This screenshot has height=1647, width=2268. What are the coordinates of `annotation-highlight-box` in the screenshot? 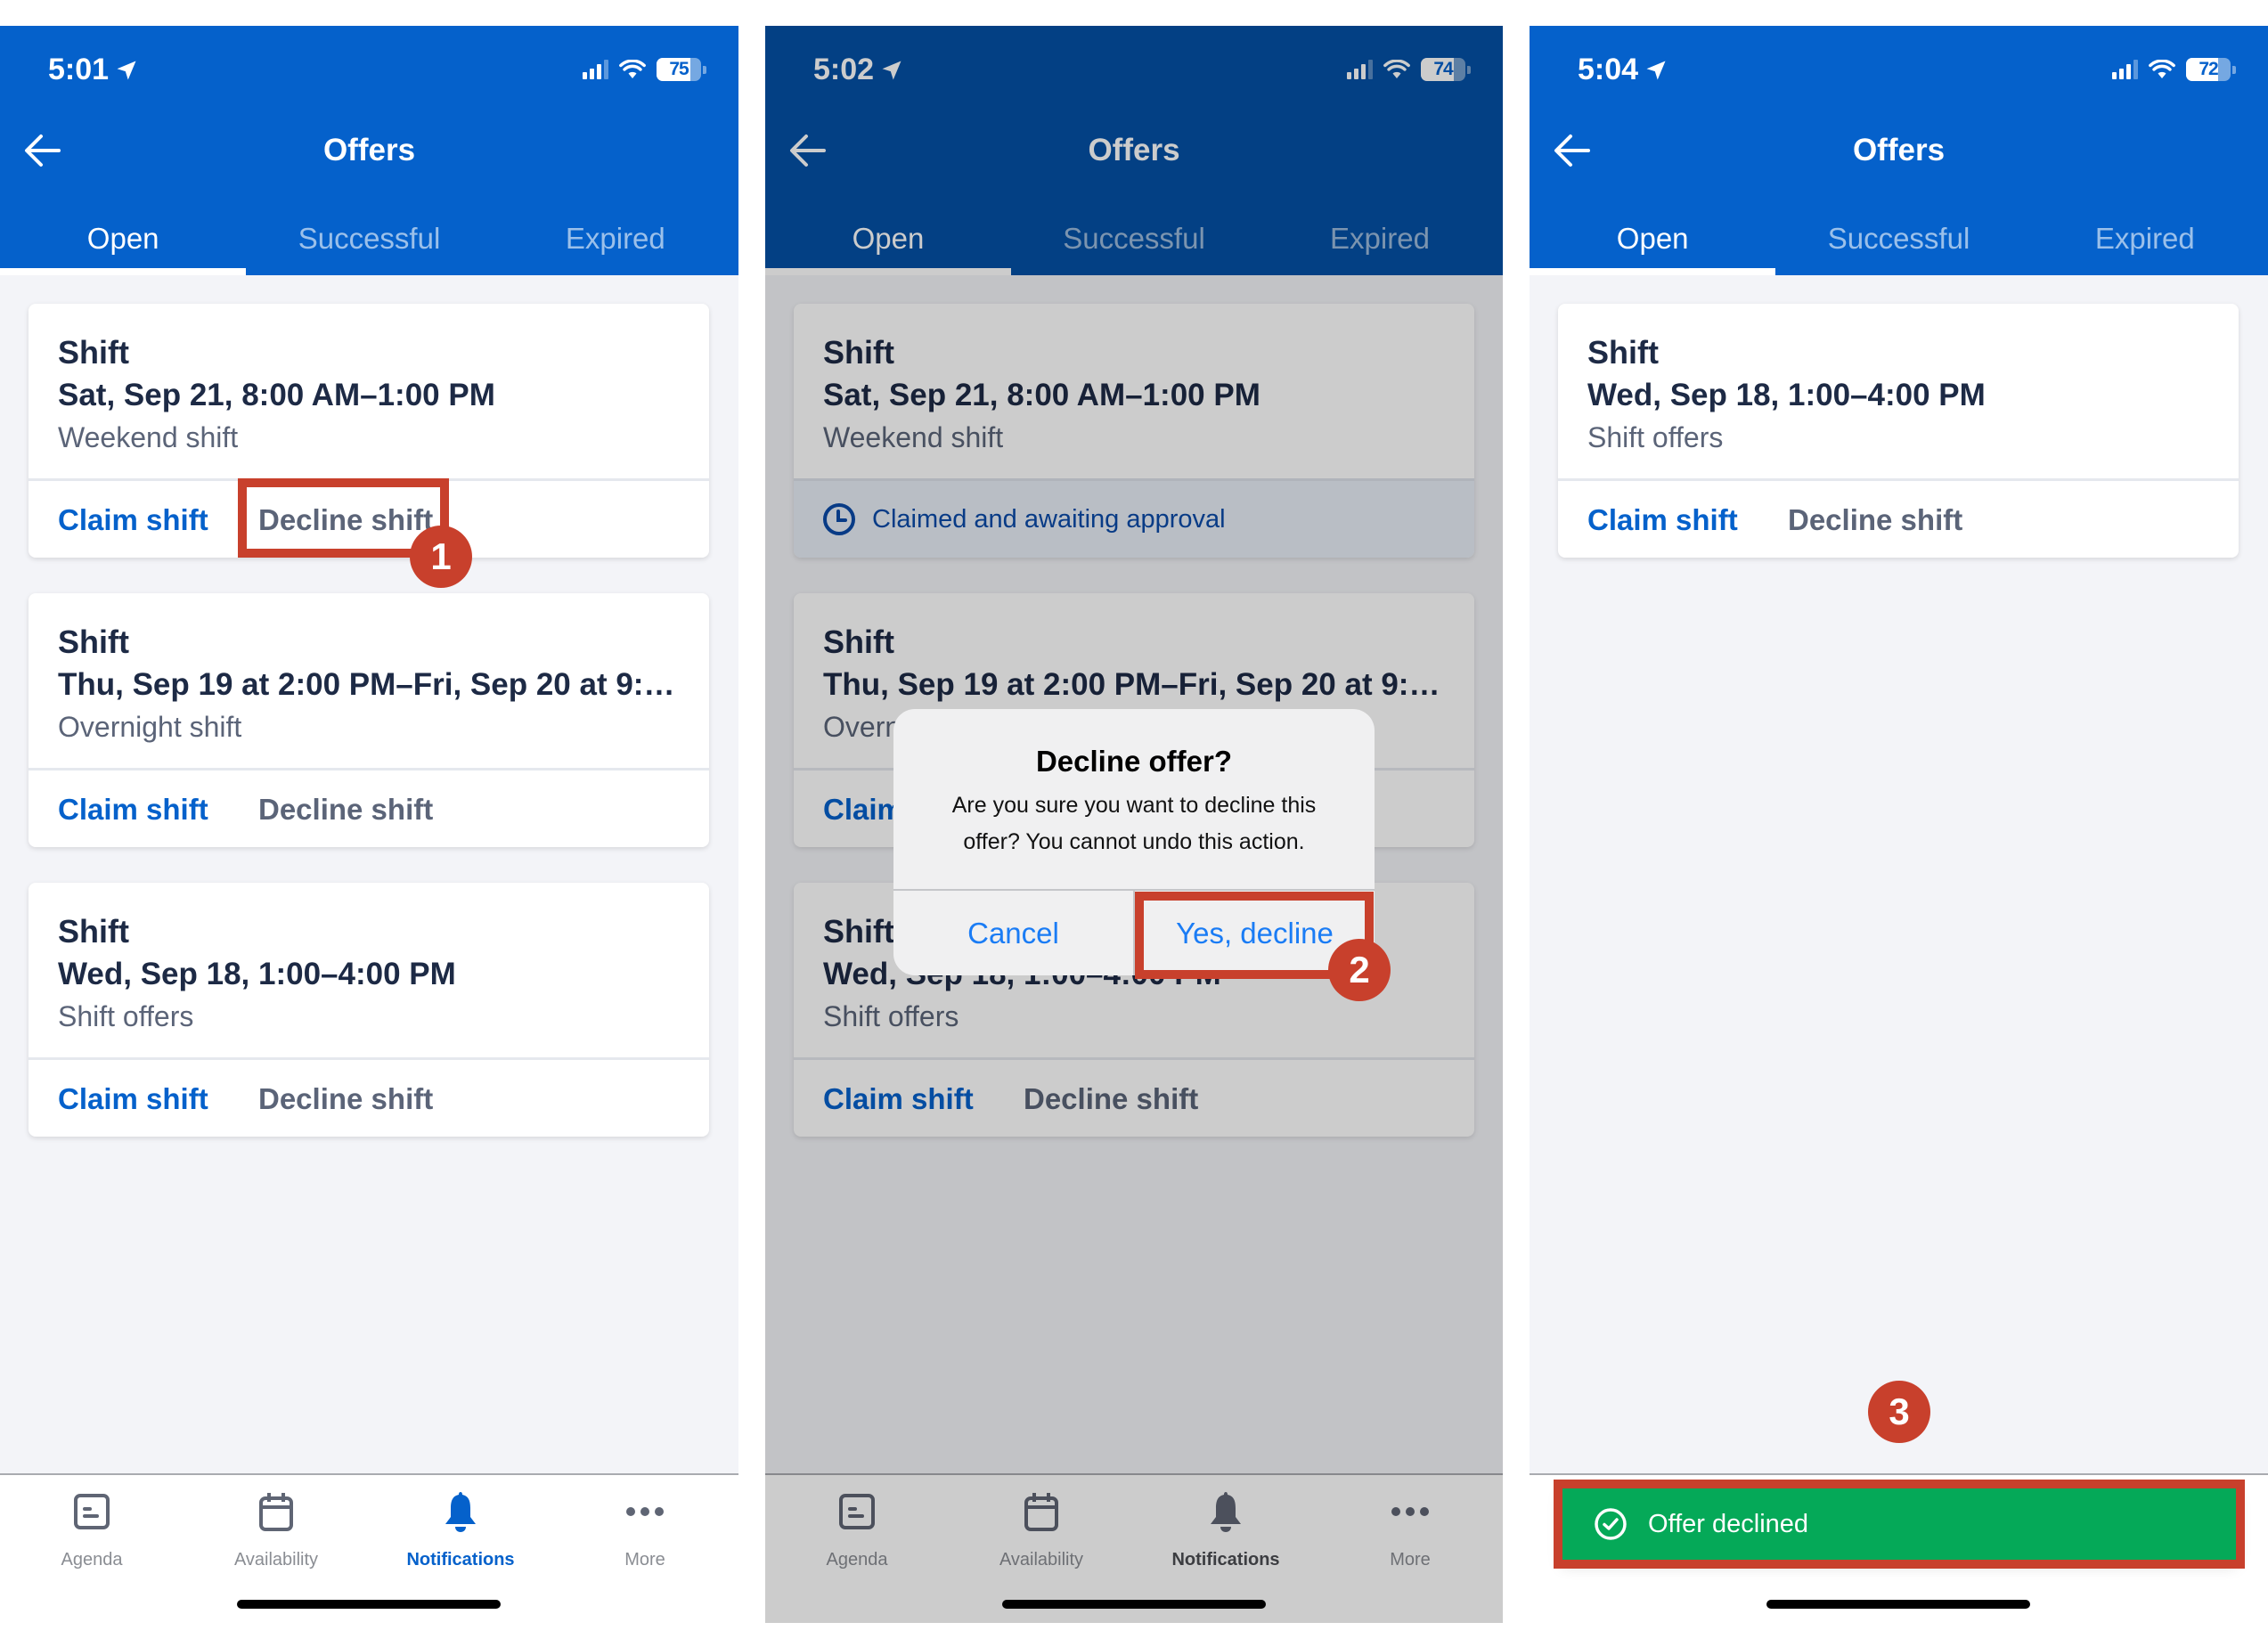 It's located at (1899, 1524).